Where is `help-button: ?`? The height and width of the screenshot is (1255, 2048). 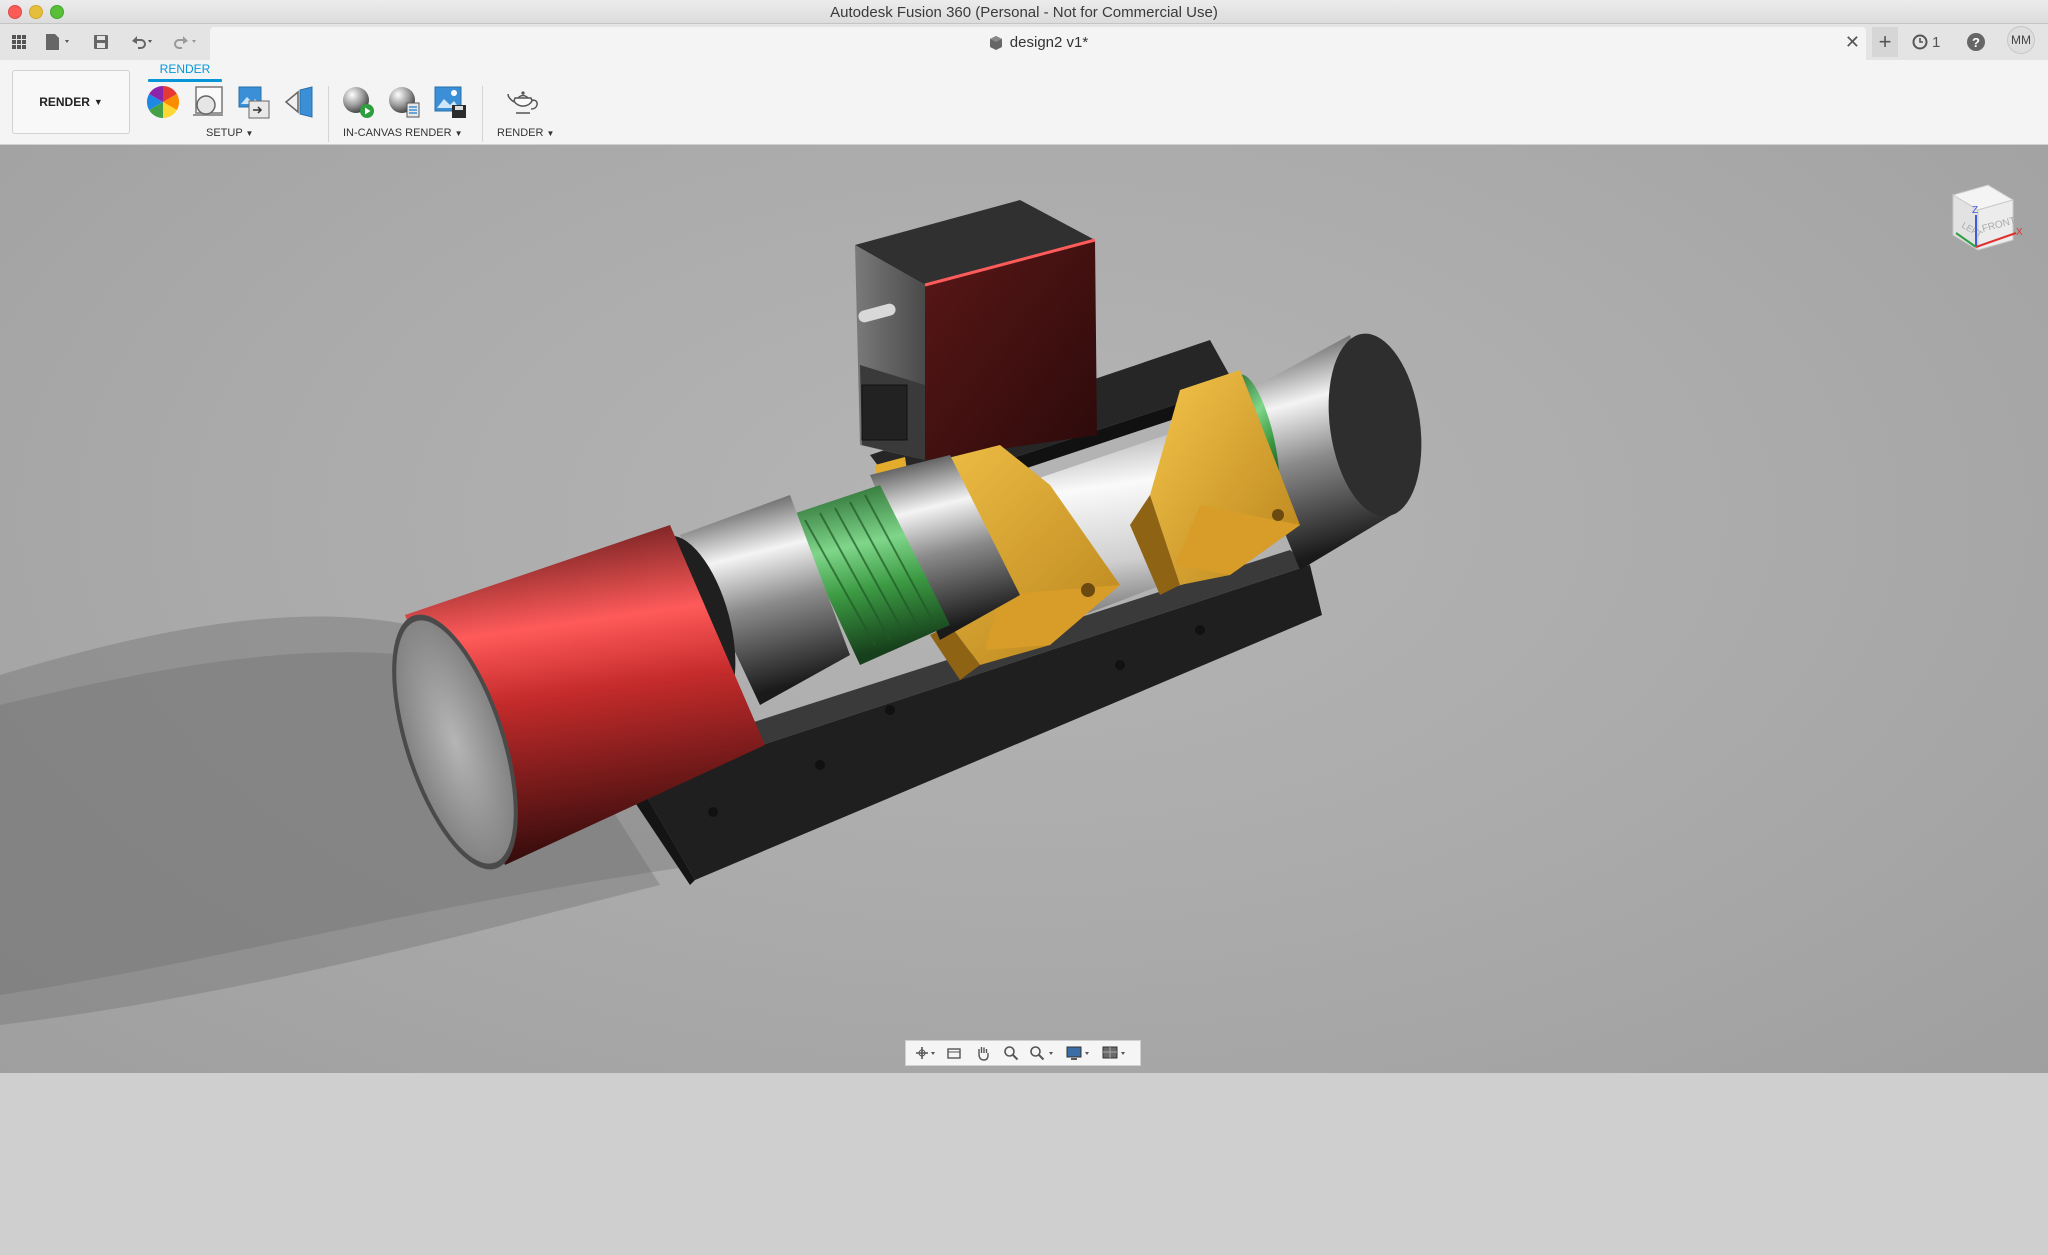
help-button: ? is located at coordinates (1976, 42).